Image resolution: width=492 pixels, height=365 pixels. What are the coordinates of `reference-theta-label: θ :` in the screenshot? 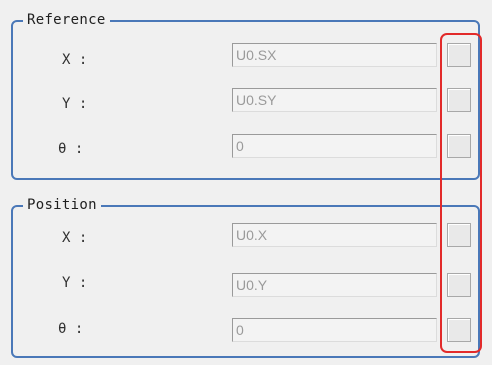 It's located at (71, 149).